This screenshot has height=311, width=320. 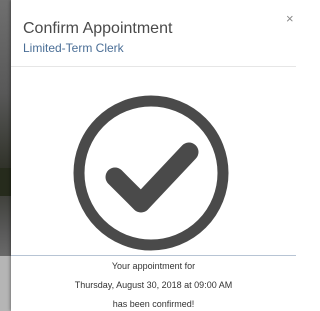 I want to click on modal-subtitle: Limited-Term Clerk, so click(x=73, y=48).